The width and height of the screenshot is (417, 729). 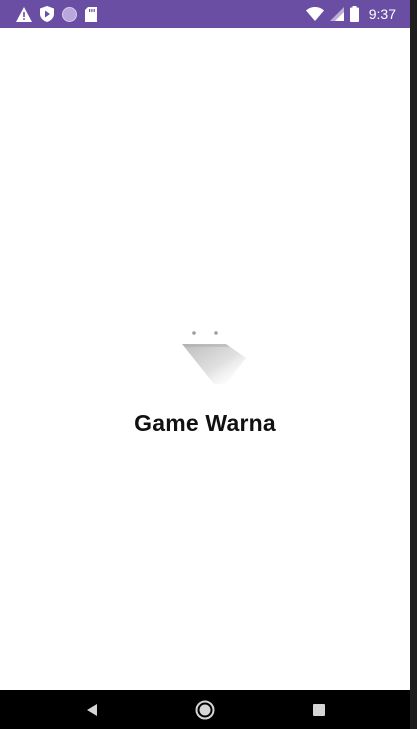 I want to click on recents-button, so click(x=319, y=710).